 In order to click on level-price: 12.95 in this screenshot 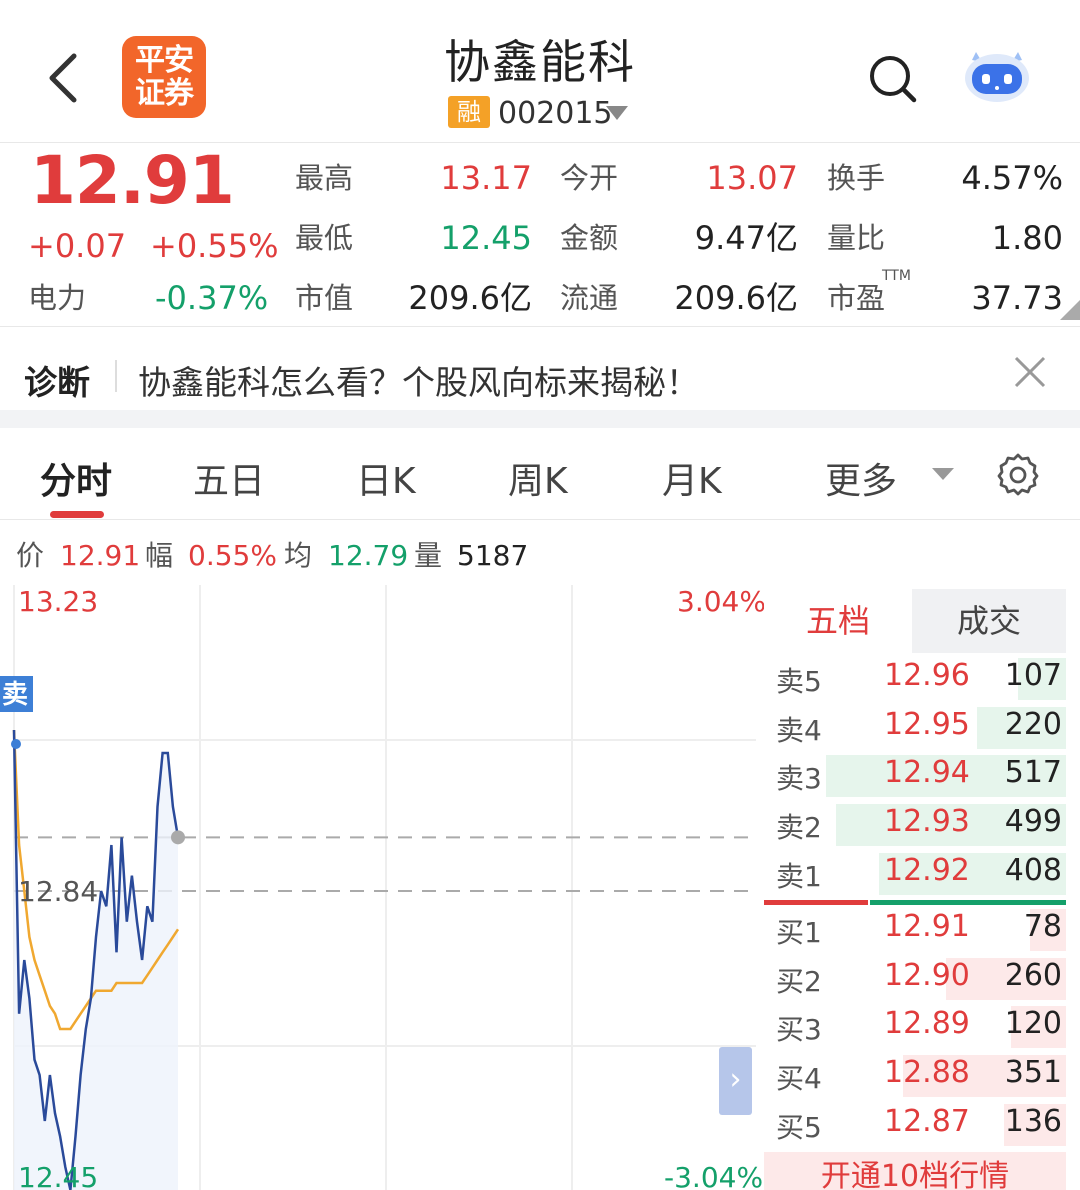, I will do `click(927, 724)`.